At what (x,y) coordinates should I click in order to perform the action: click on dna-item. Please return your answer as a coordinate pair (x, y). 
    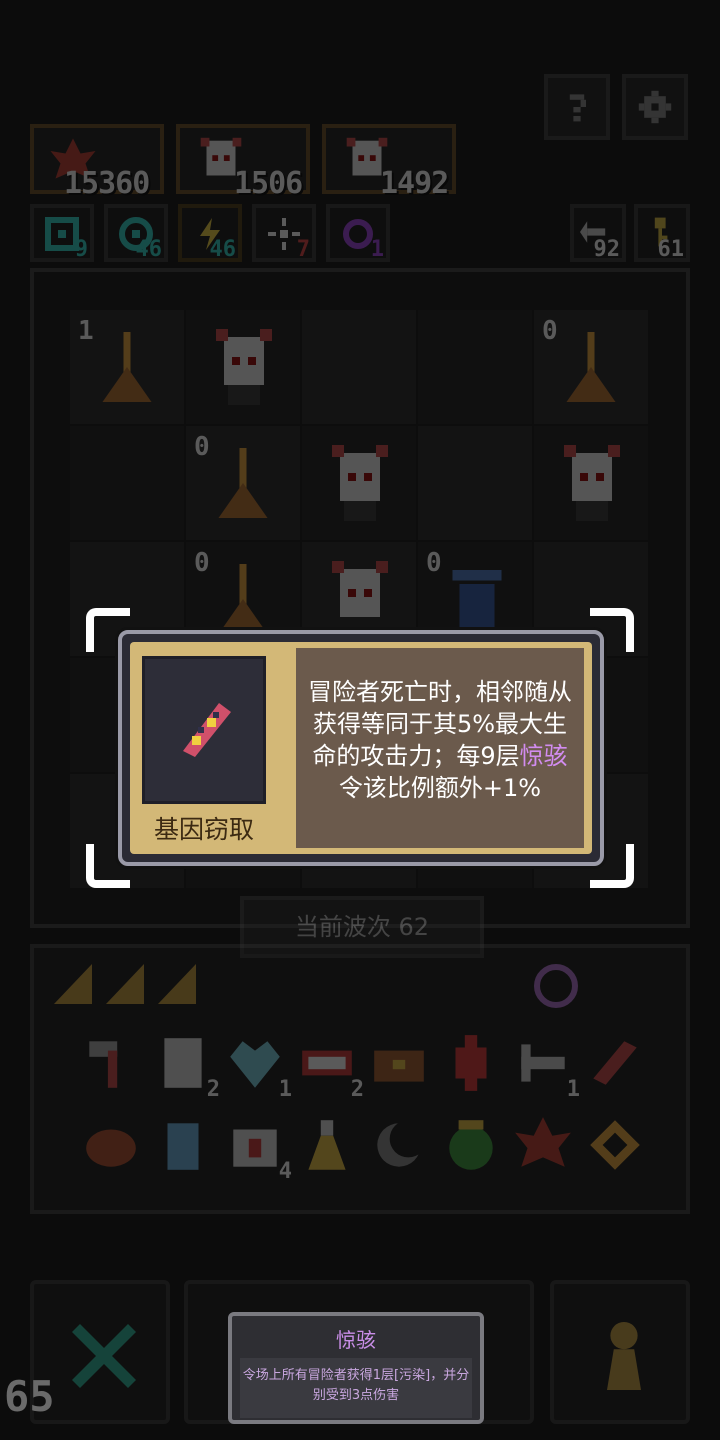
    Looking at the image, I should click on (615, 1063).